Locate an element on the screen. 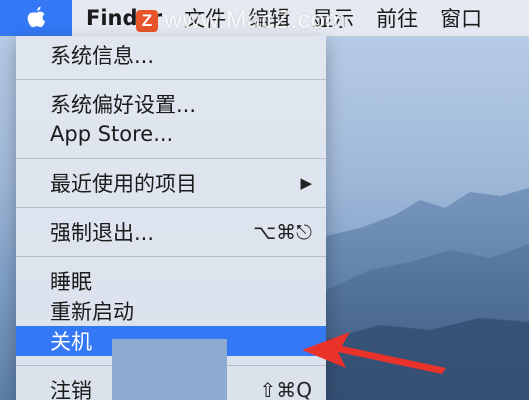  redacted-username-block is located at coordinates (169, 369).